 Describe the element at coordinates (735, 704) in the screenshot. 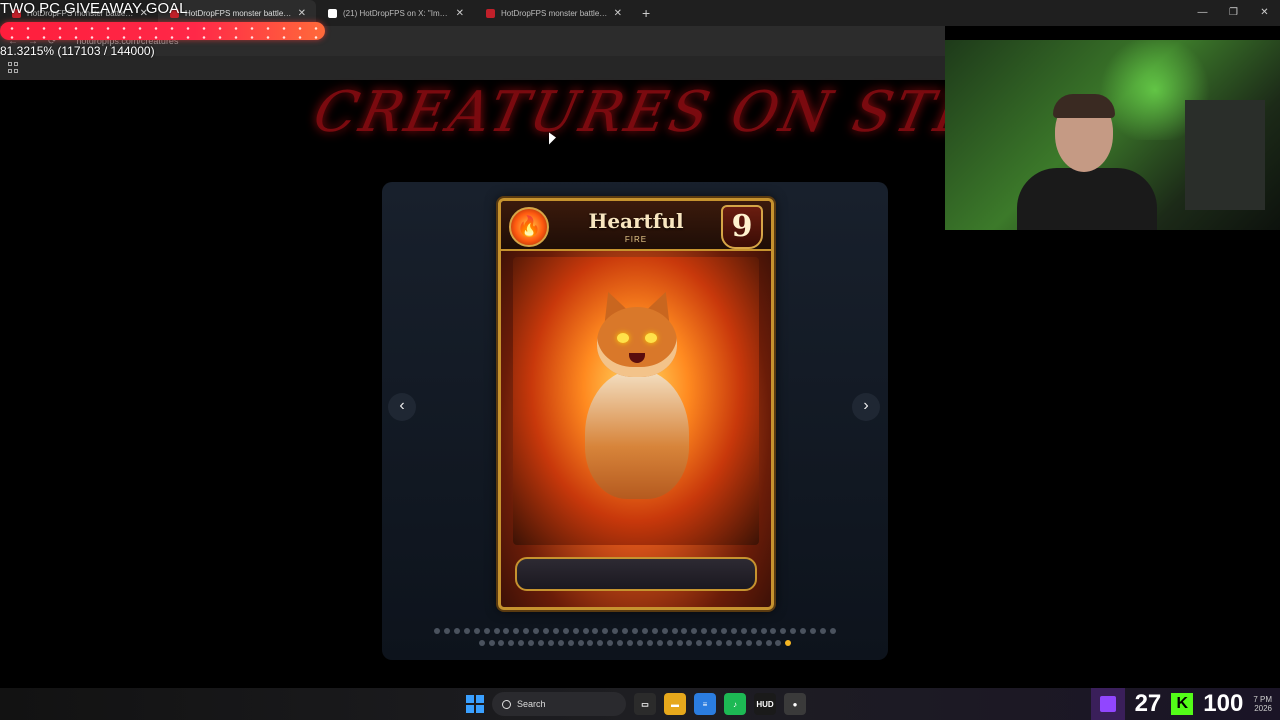

I see `spotify-icon: ♪` at that location.